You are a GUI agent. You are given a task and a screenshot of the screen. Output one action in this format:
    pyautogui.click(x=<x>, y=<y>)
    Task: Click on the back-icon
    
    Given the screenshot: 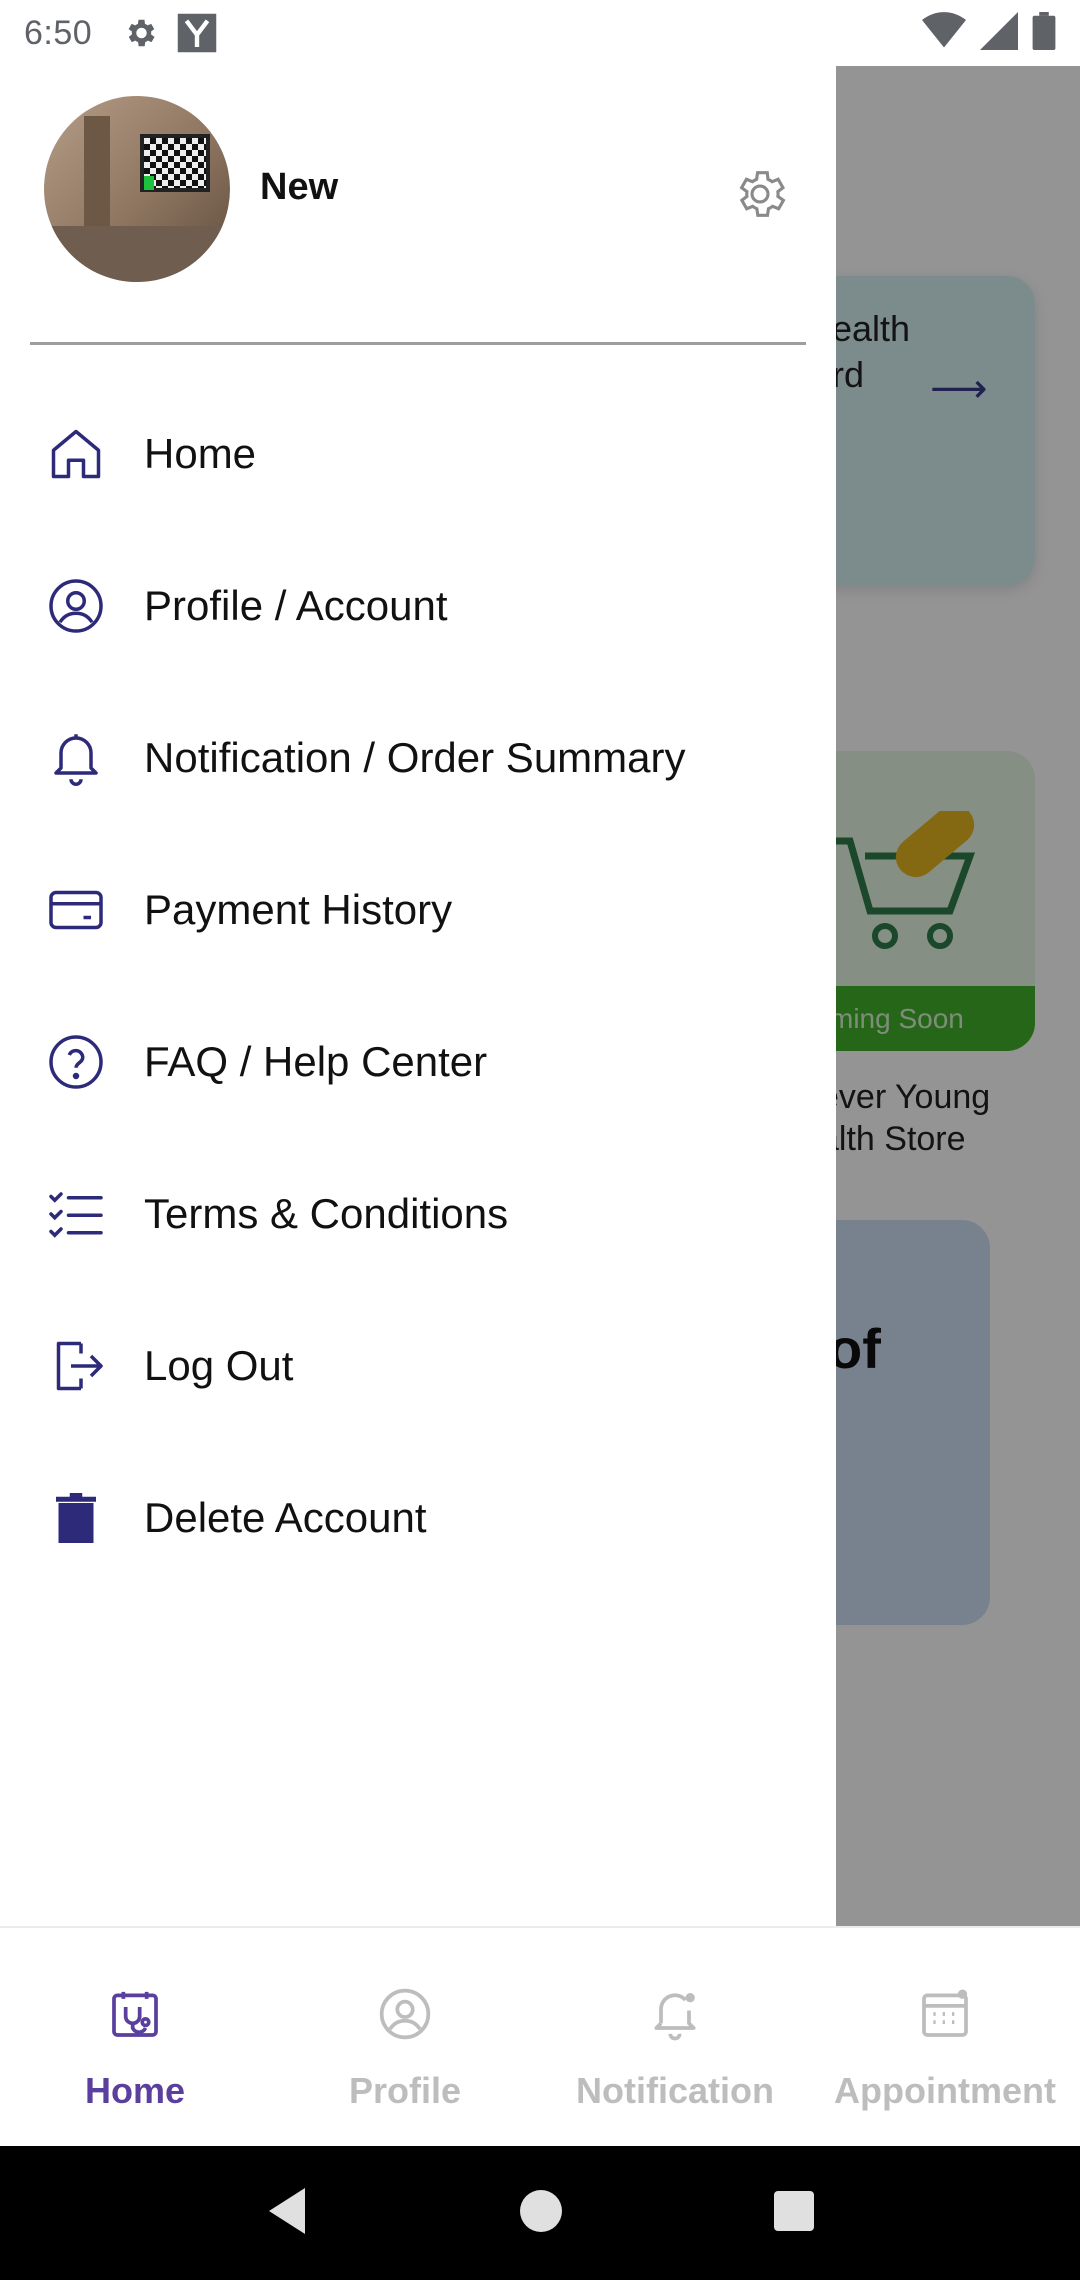 What is the action you would take?
    pyautogui.click(x=287, y=2213)
    